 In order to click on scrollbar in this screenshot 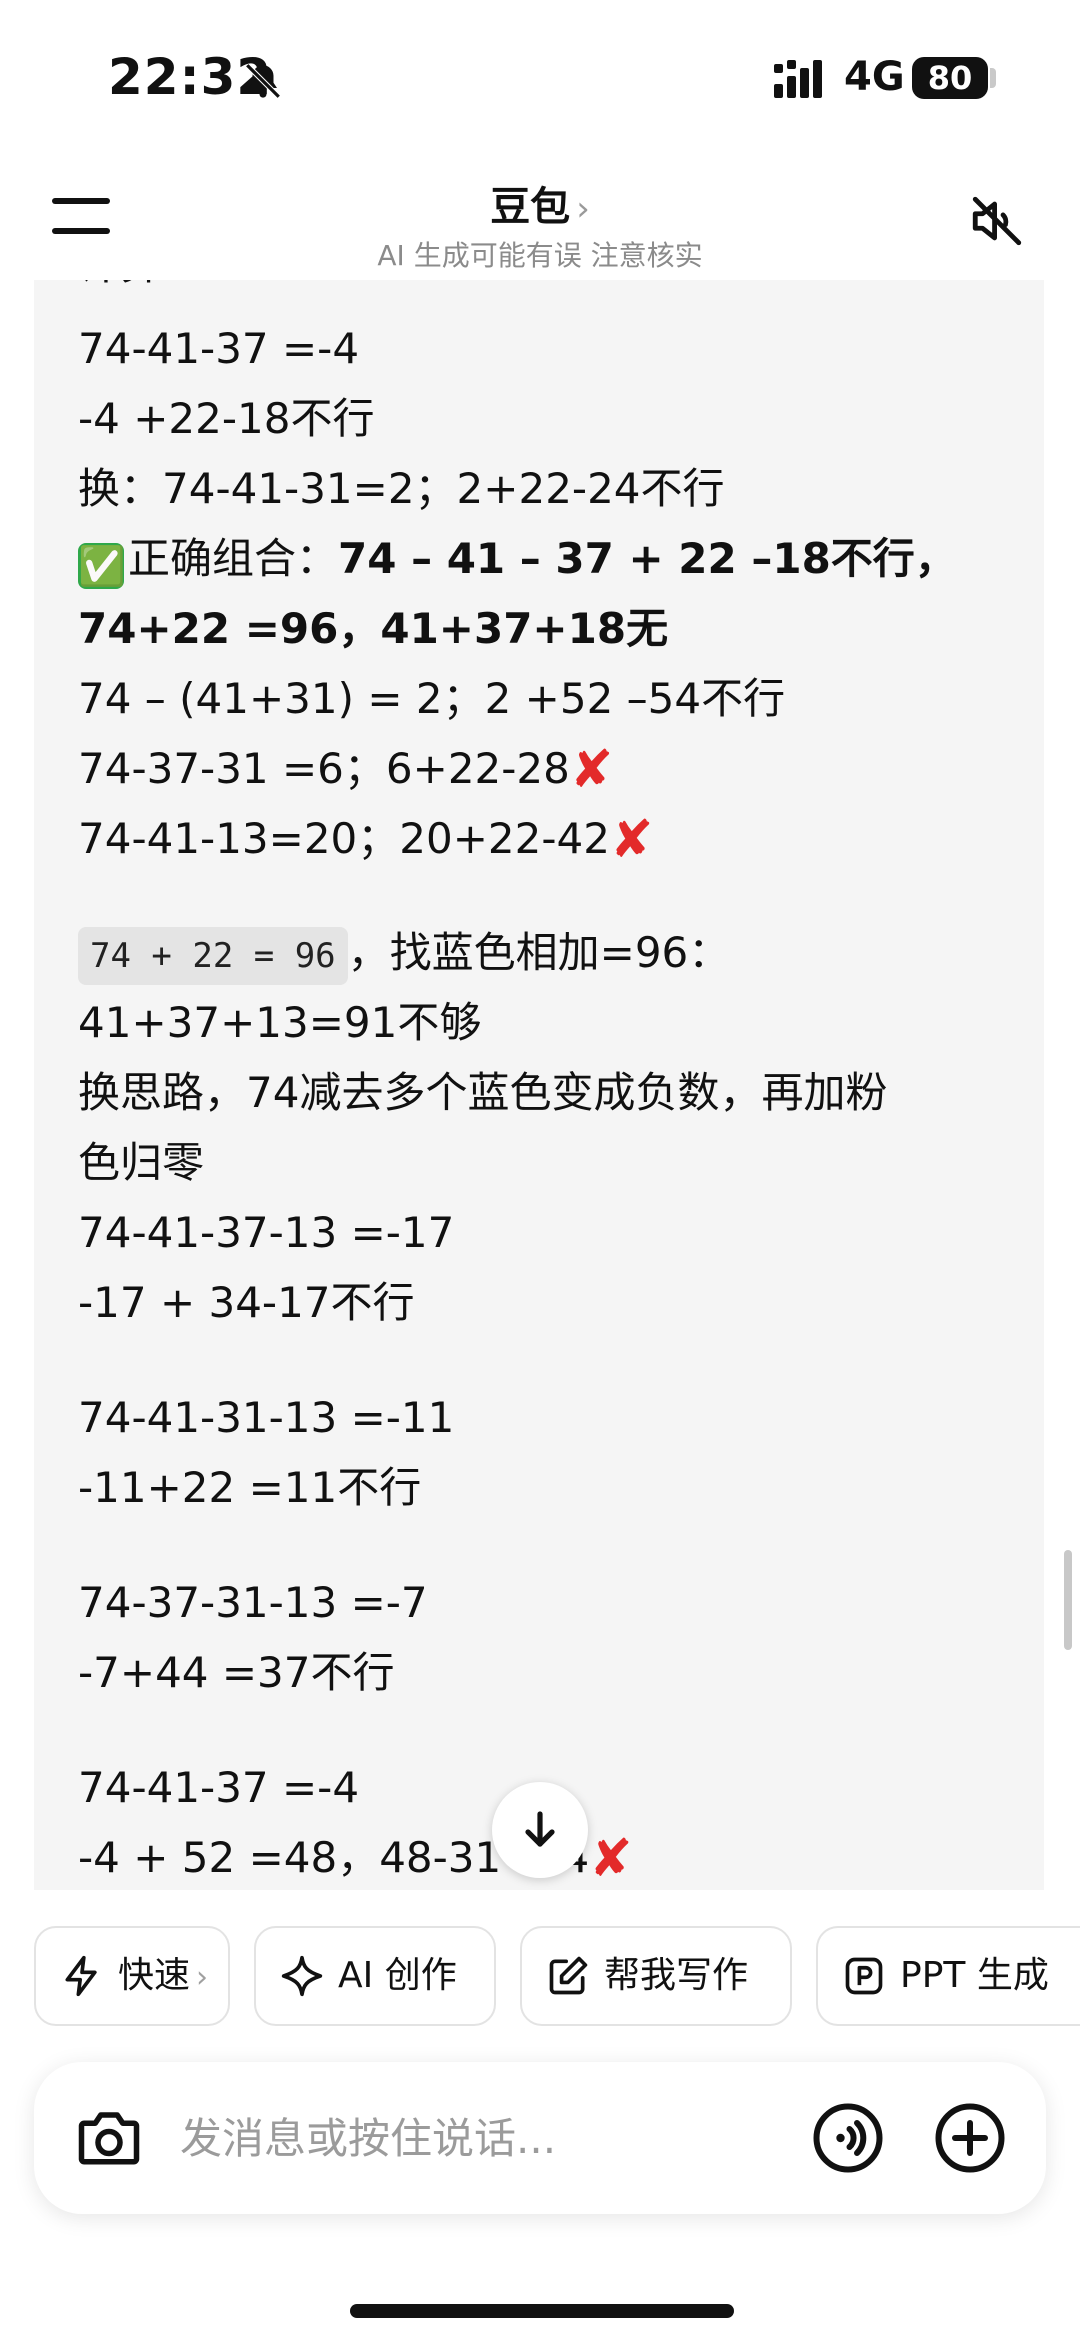, I will do `click(1068, 1600)`.